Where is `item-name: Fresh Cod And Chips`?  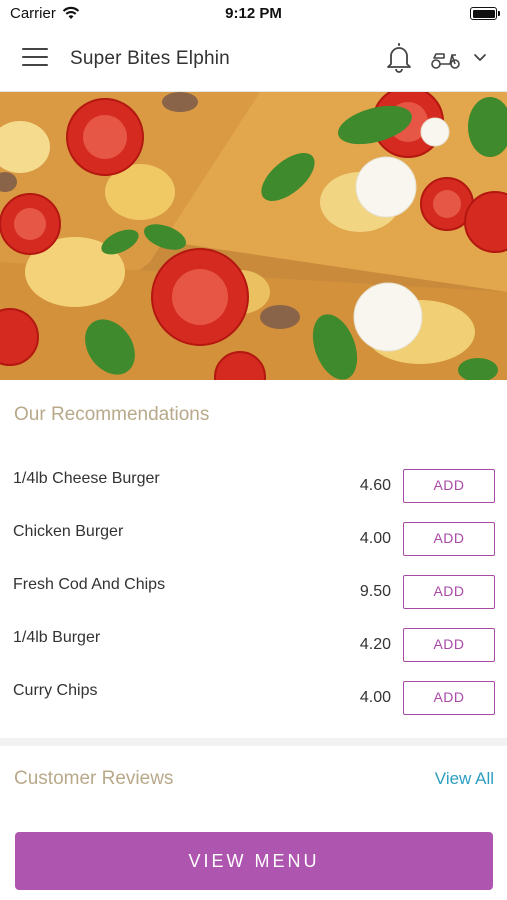
item-name: Fresh Cod And Chips is located at coordinates (89, 584).